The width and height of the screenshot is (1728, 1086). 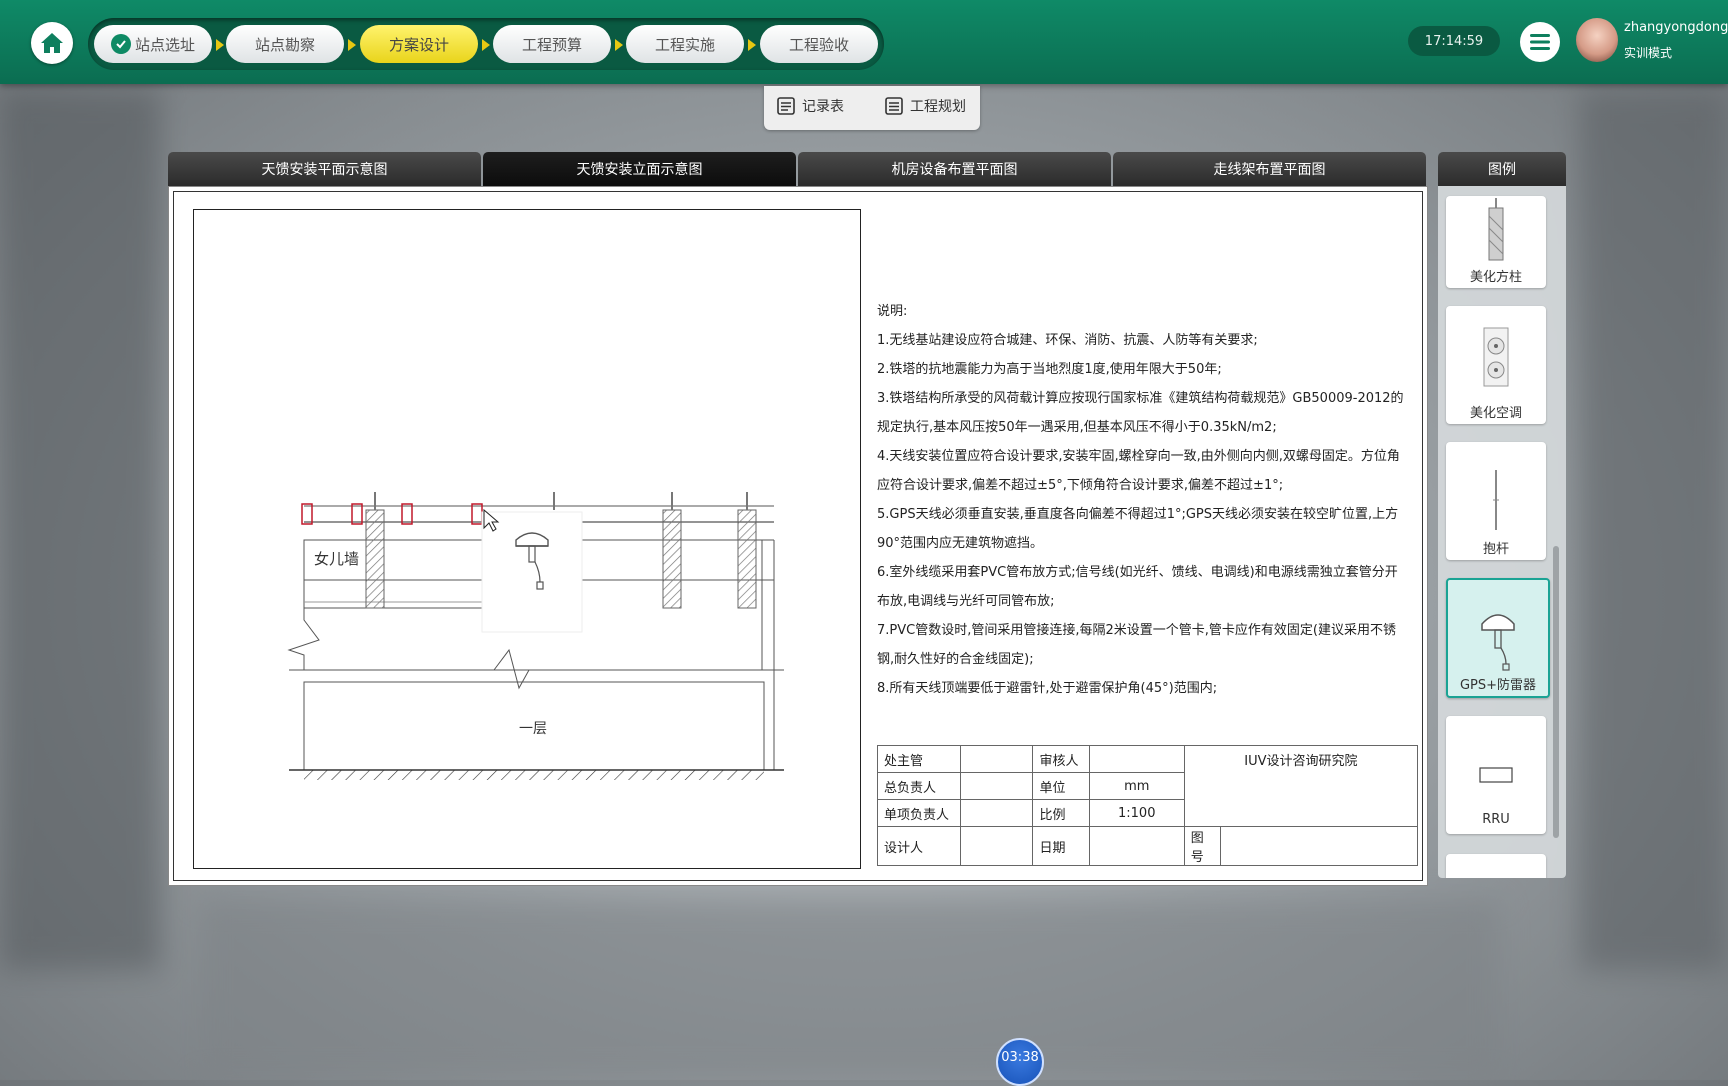 What do you see at coordinates (324, 169) in the screenshot?
I see `tab-antenna-plan: 天馈安装平面示意图` at bounding box center [324, 169].